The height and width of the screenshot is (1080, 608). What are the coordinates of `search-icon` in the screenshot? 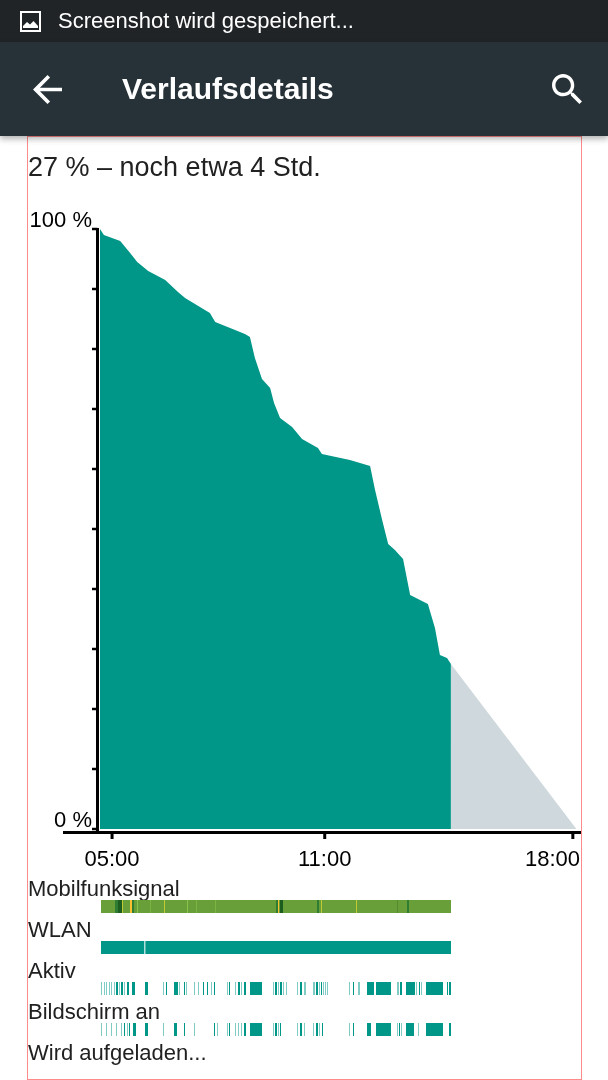 It's located at (567, 89).